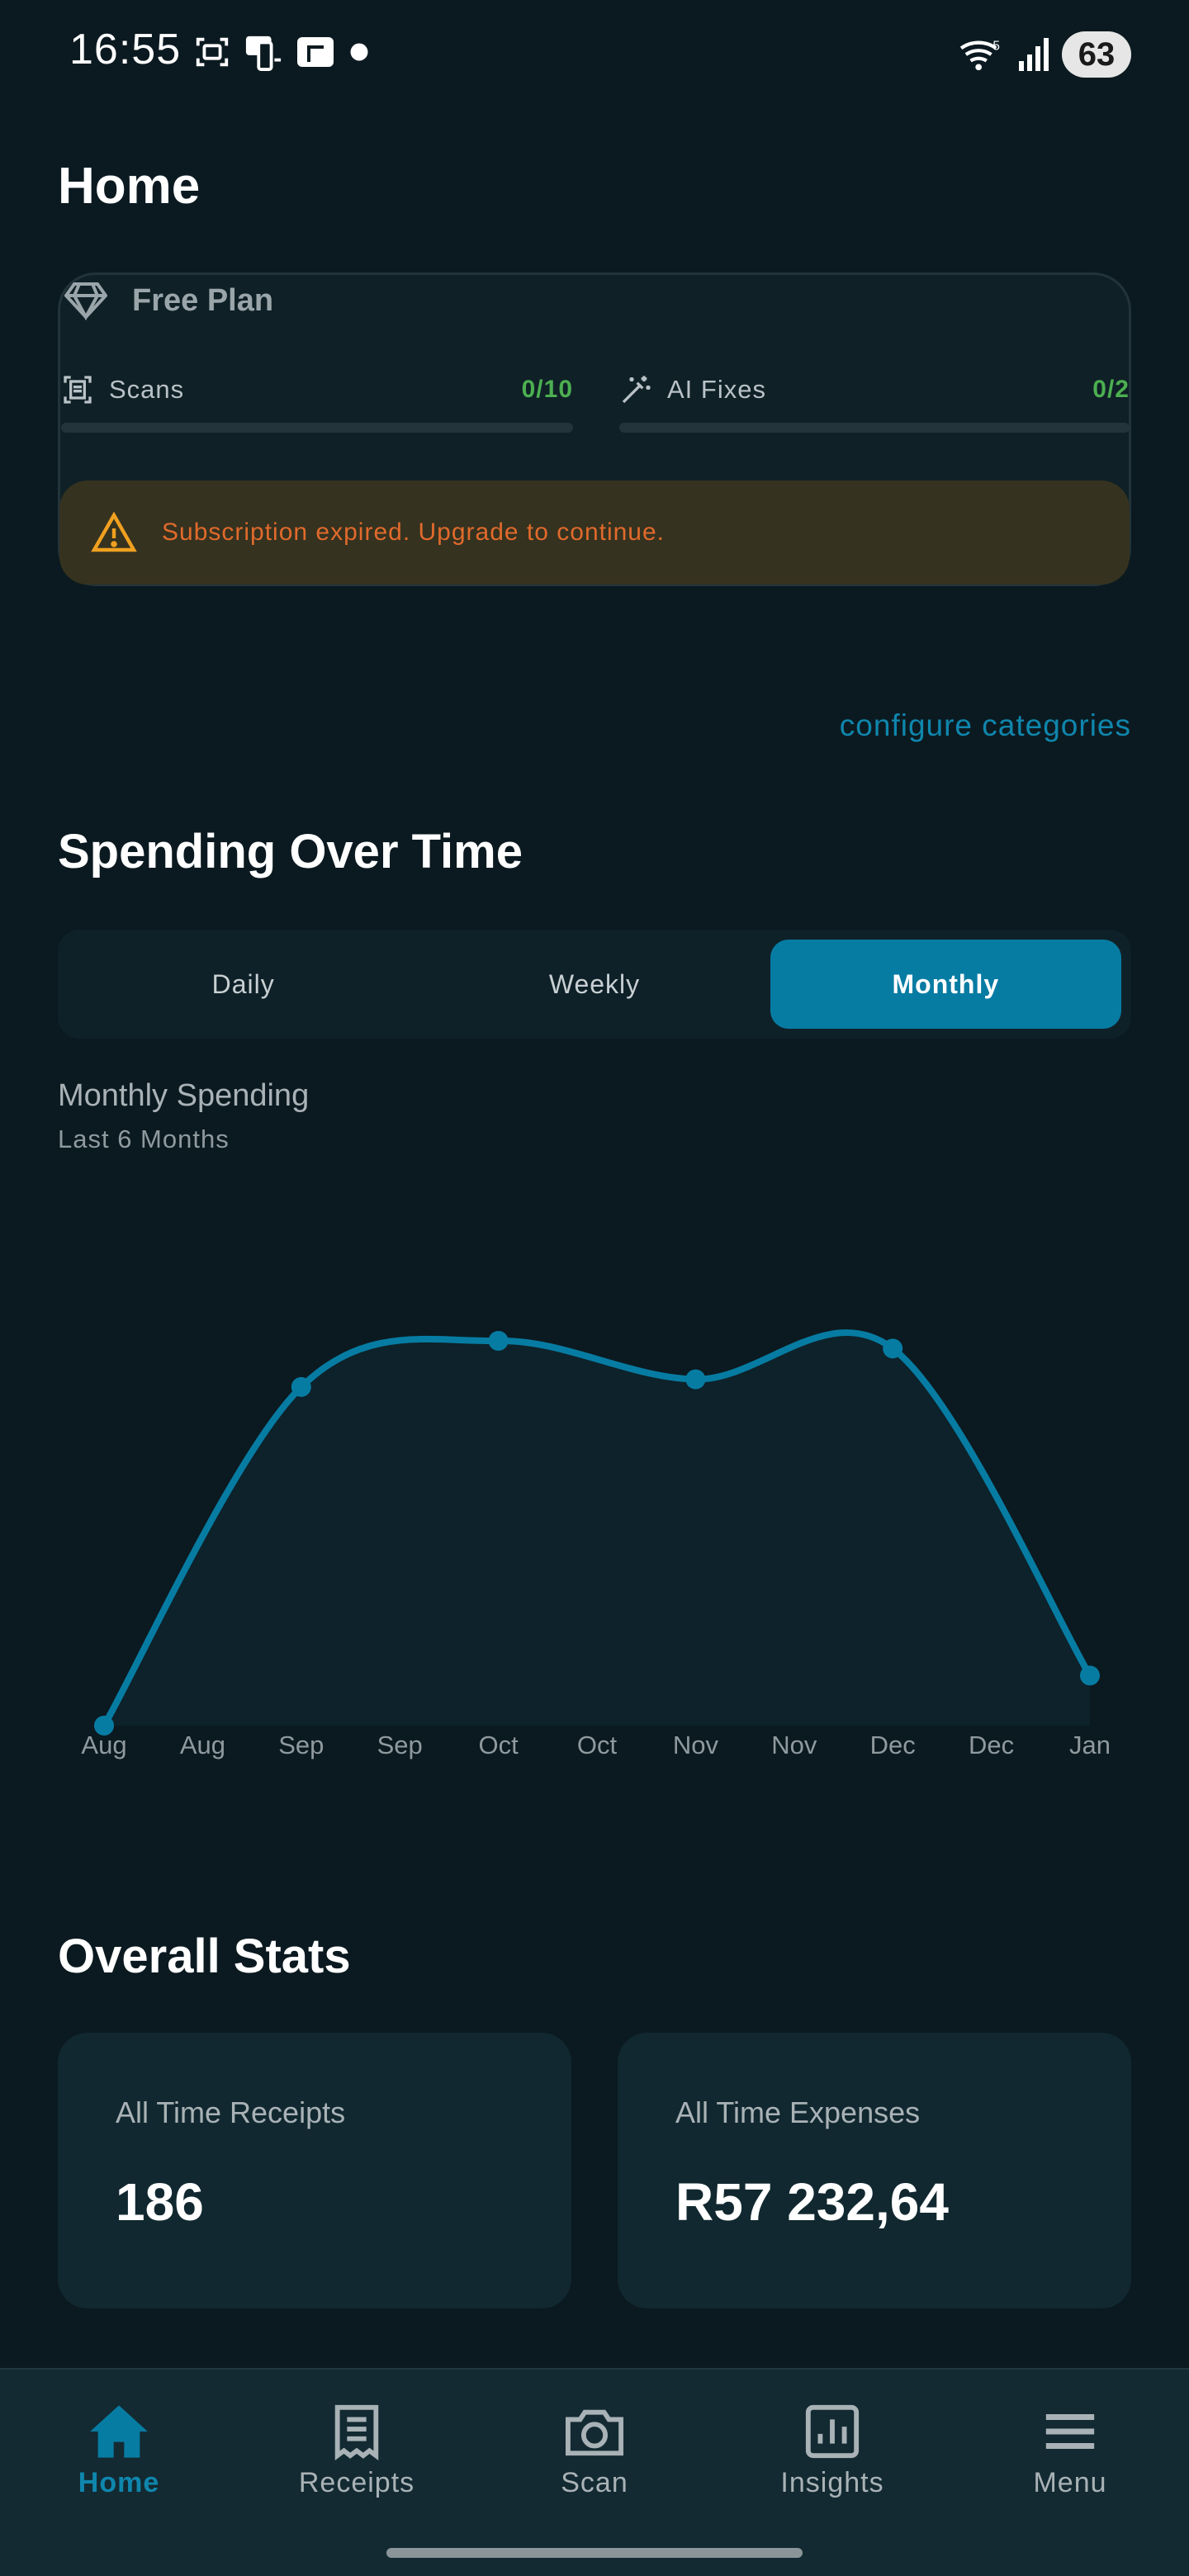 Image resolution: width=1189 pixels, height=2576 pixels. What do you see at coordinates (832, 2431) in the screenshot?
I see `insights-icon` at bounding box center [832, 2431].